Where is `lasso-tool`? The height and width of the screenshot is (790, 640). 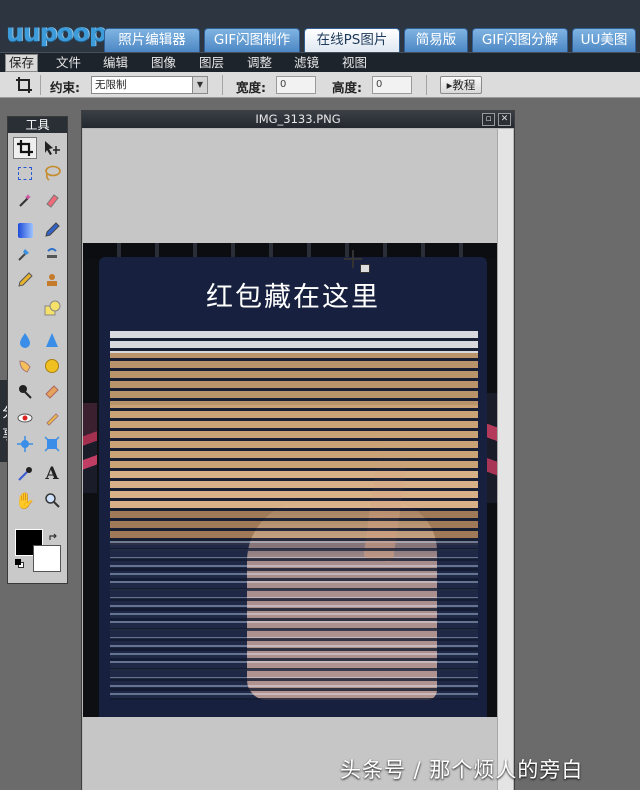 lasso-tool is located at coordinates (52, 173).